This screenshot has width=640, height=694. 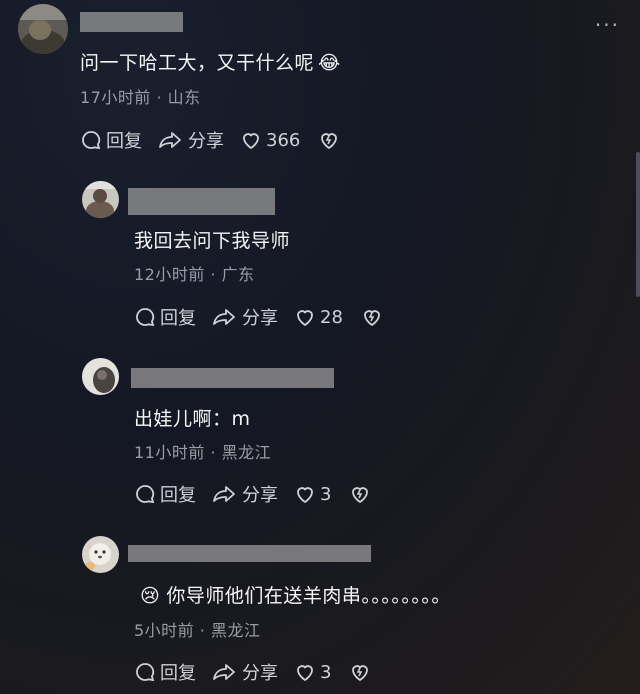 I want to click on like-button: 28, so click(x=318, y=317).